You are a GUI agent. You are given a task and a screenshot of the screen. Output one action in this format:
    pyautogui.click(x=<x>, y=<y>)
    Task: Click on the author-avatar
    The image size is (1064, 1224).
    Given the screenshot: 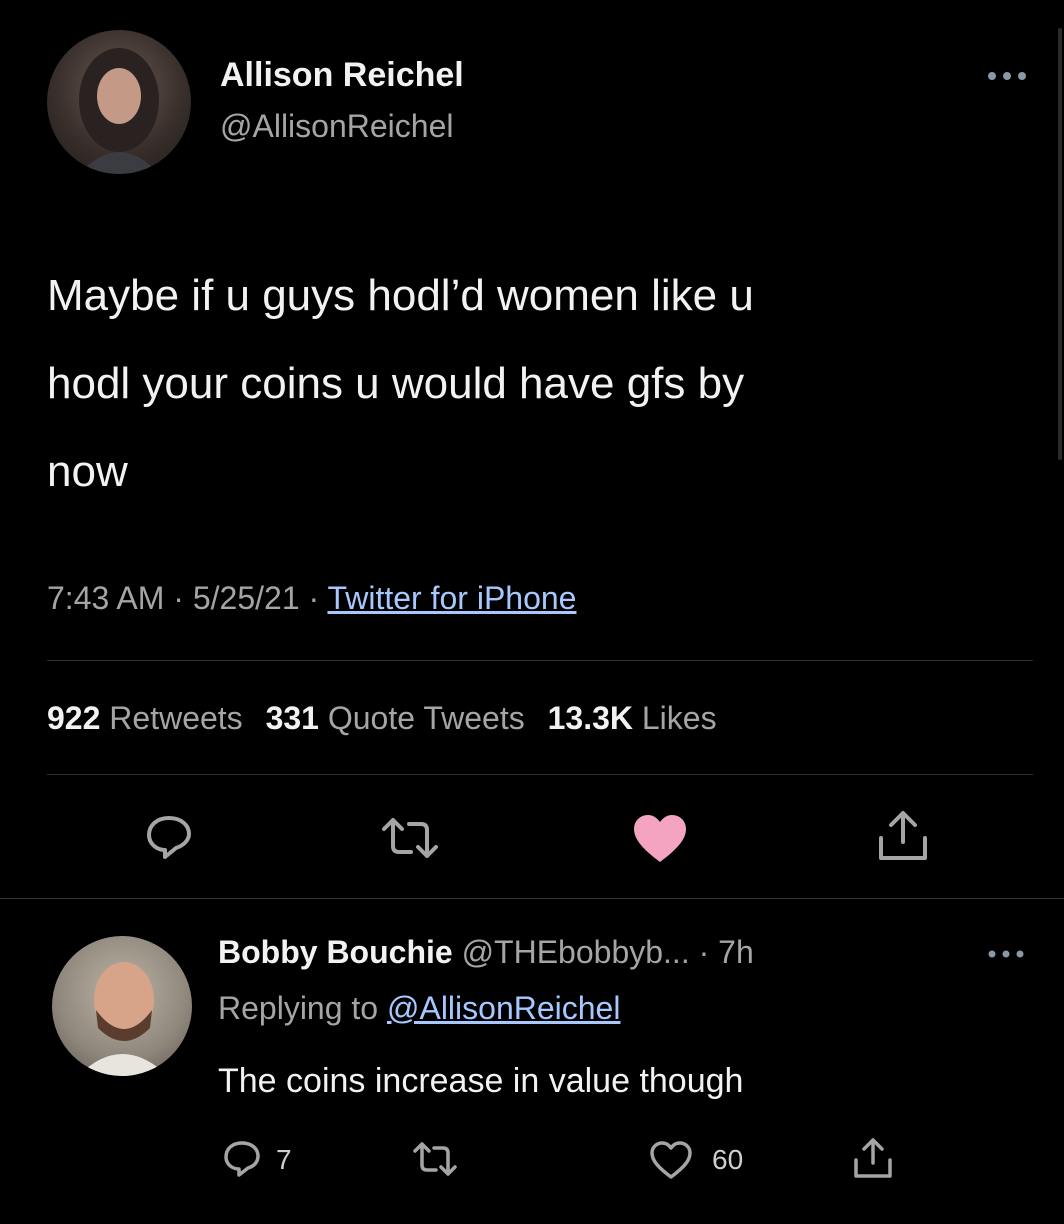 What is the action you would take?
    pyautogui.click(x=119, y=102)
    